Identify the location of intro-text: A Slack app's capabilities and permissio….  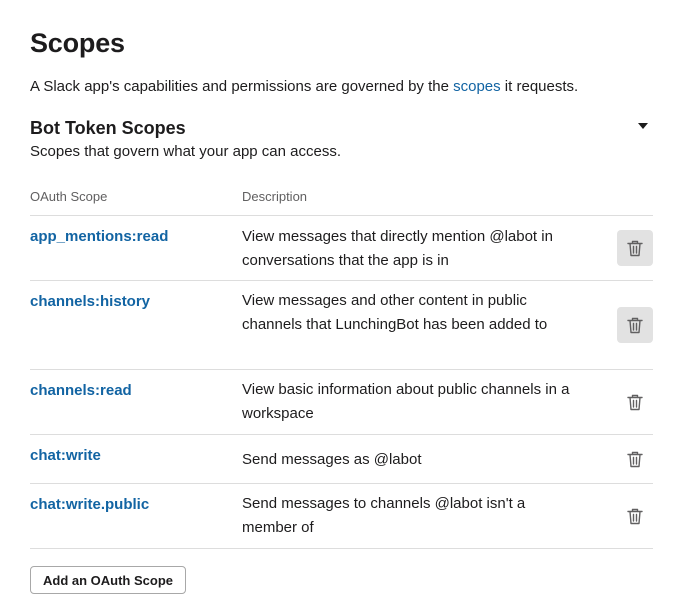
(304, 86).